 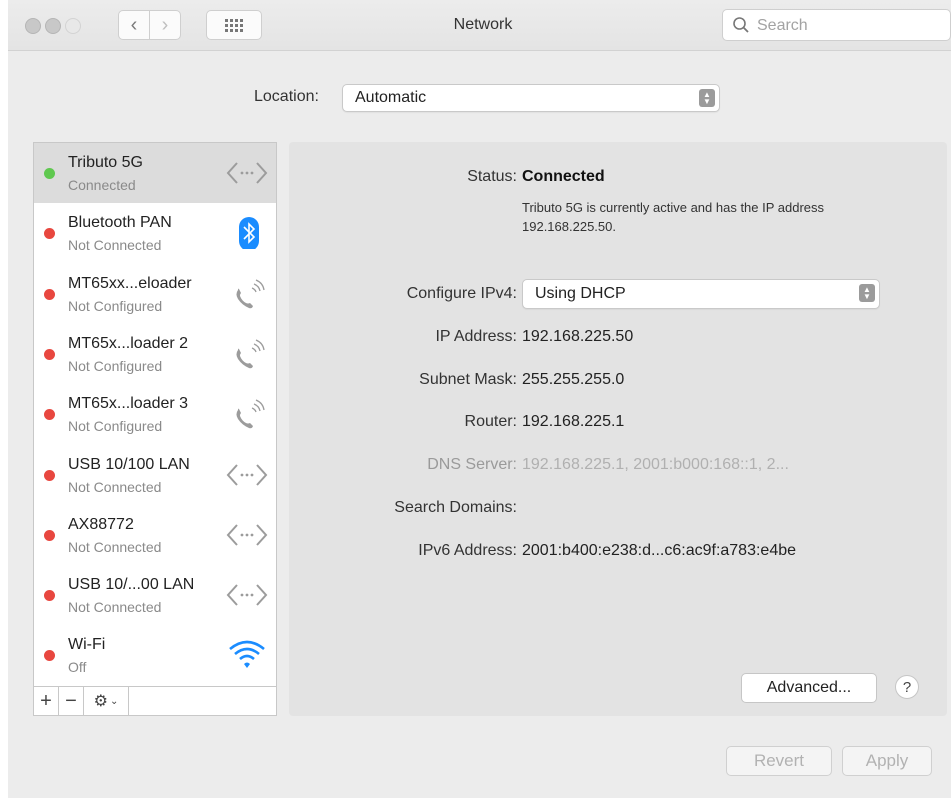 I want to click on service-item: MT65x...loader 2 Not Configured, so click(x=155, y=354).